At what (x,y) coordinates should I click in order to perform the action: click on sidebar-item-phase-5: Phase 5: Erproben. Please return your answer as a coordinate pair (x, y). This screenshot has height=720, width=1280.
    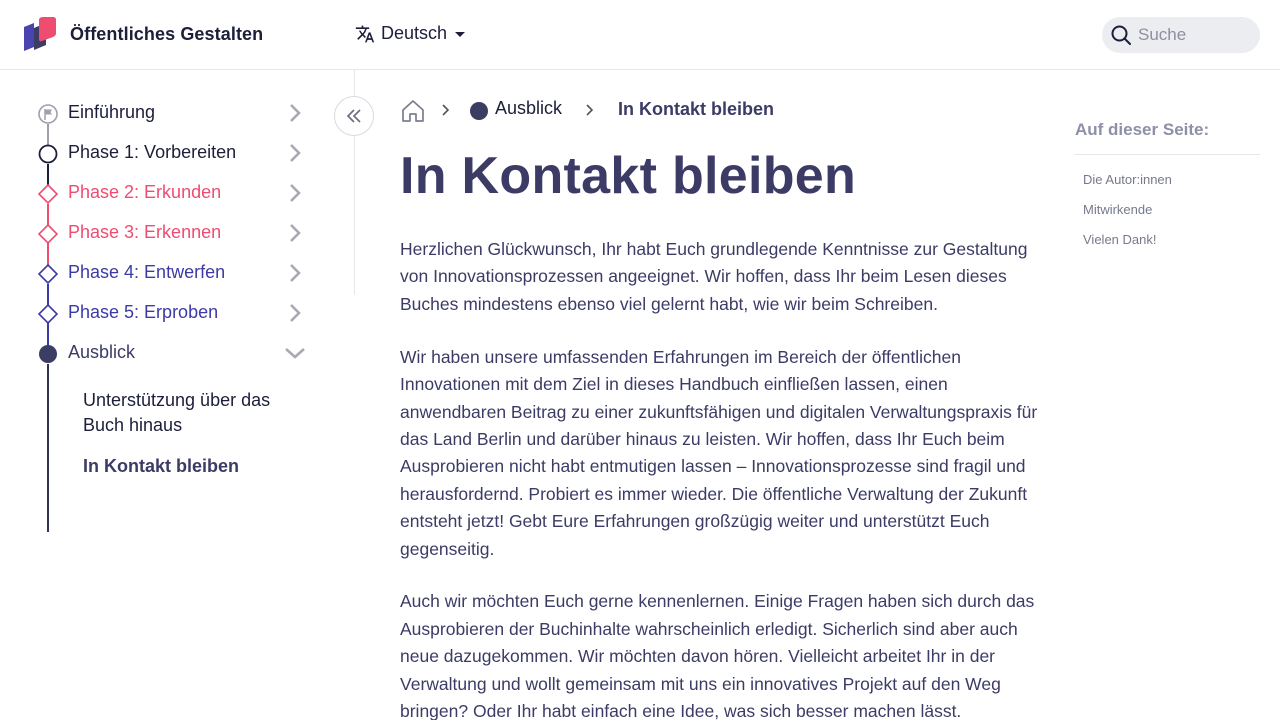
    Looking at the image, I should click on (160, 314).